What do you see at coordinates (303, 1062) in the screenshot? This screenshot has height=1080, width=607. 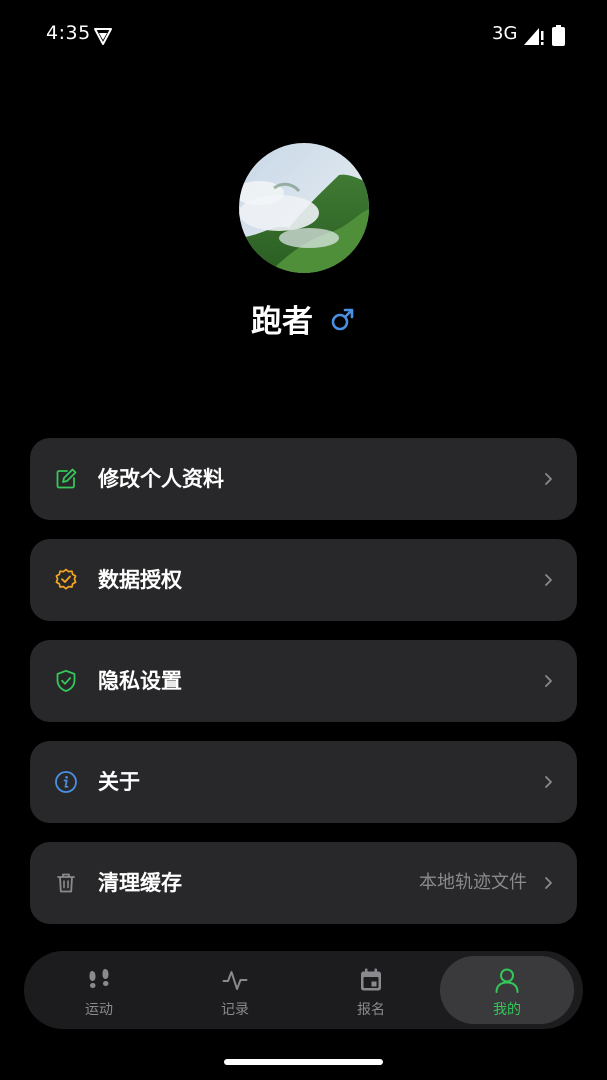 I see `home-indicator` at bounding box center [303, 1062].